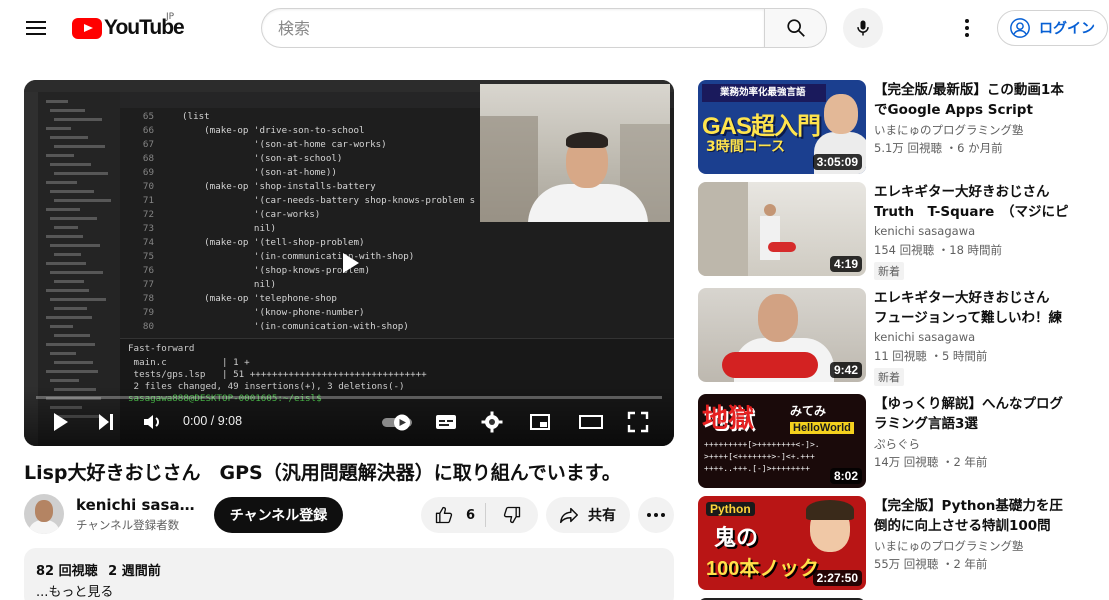 This screenshot has width=1109, height=600. I want to click on volume-icon, so click(152, 422).